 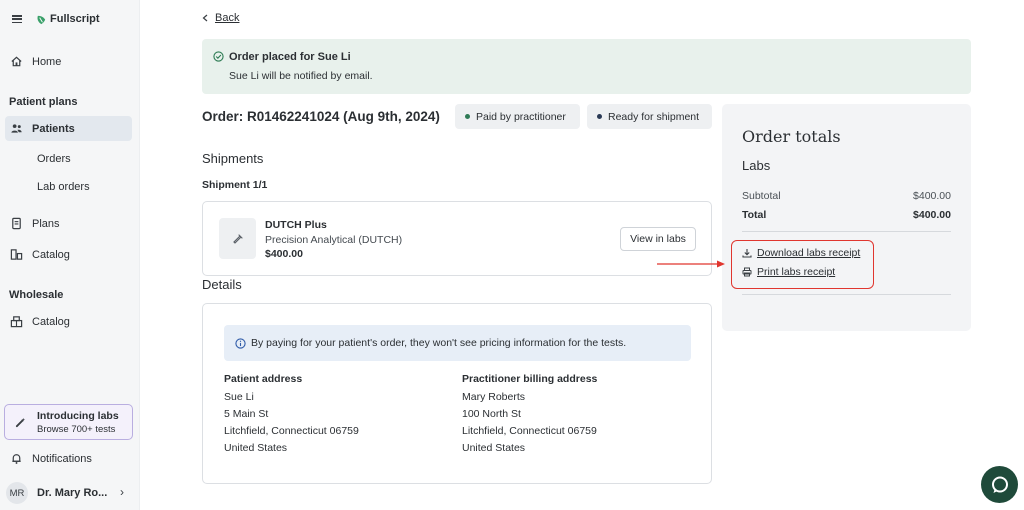 I want to click on badge-label: Paid by practitioner, so click(x=521, y=116).